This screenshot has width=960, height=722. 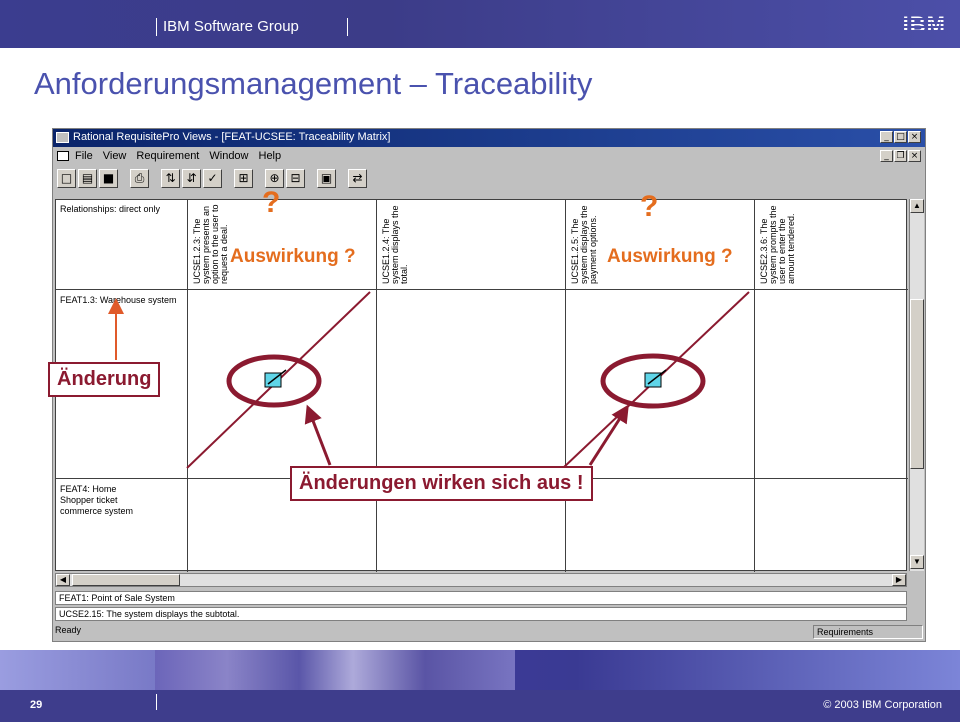 What do you see at coordinates (489, 632) in the screenshot?
I see `status-bar: Ready Requirements` at bounding box center [489, 632].